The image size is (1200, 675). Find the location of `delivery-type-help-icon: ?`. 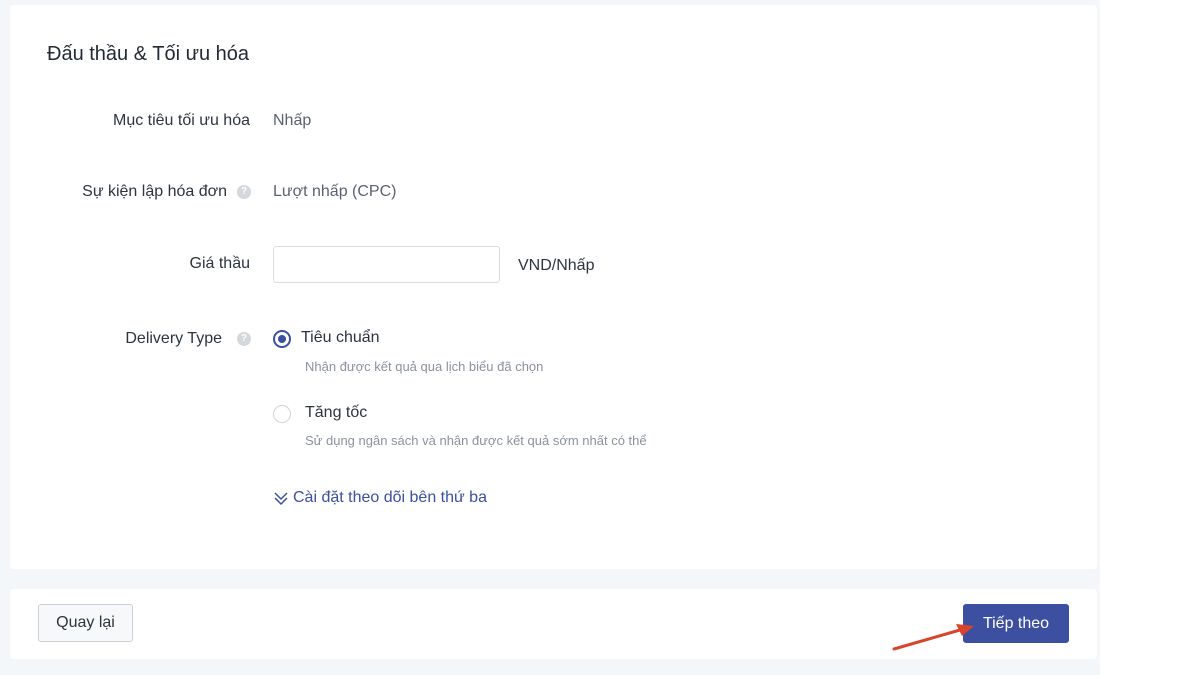

delivery-type-help-icon: ? is located at coordinates (244, 339).